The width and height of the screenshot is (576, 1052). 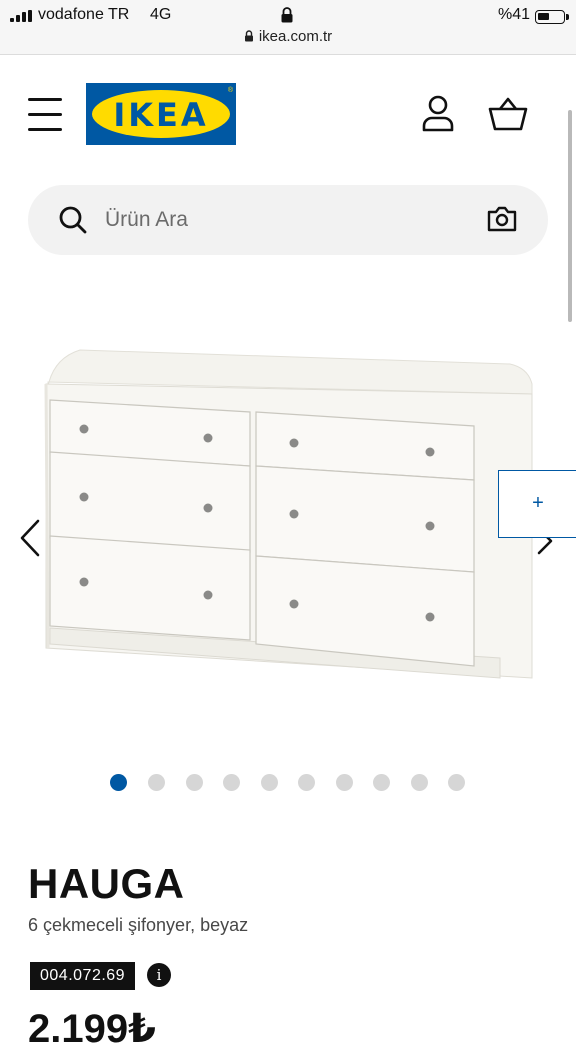 What do you see at coordinates (159, 975) in the screenshot?
I see `info-icon: i` at bounding box center [159, 975].